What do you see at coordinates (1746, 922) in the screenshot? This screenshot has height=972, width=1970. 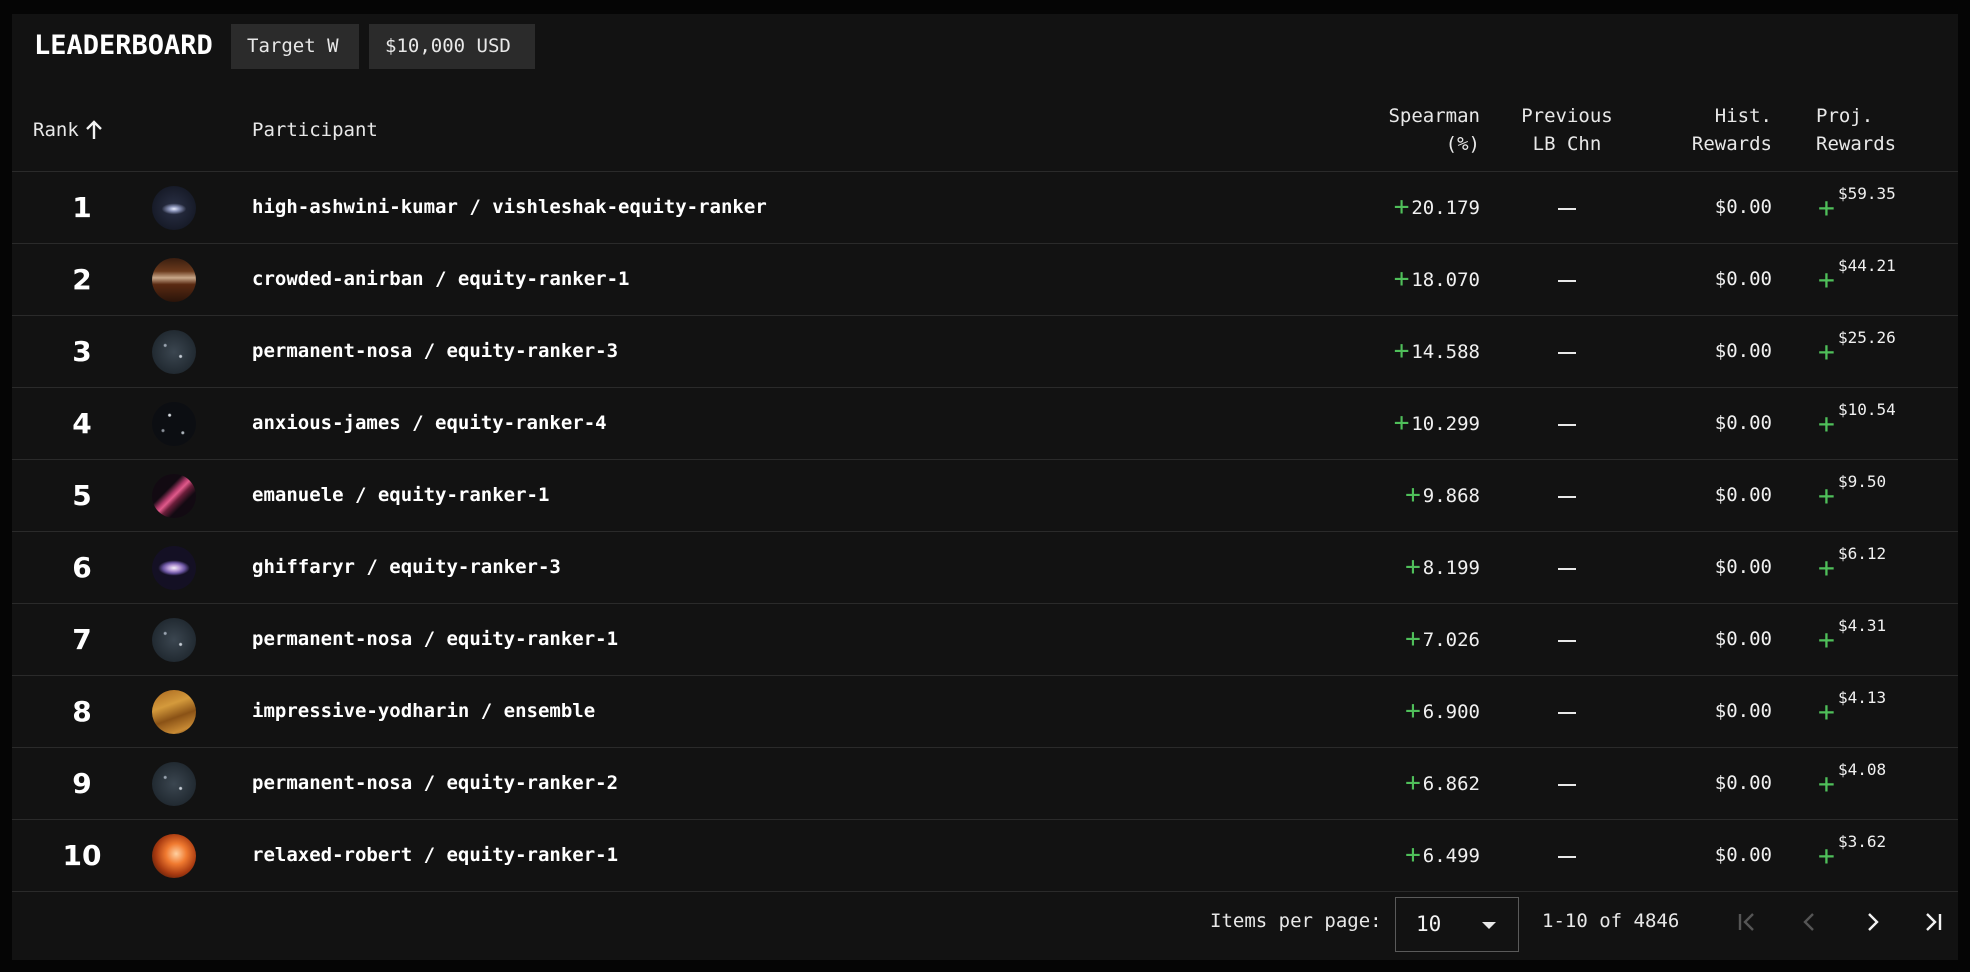 I see `first-page-icon` at bounding box center [1746, 922].